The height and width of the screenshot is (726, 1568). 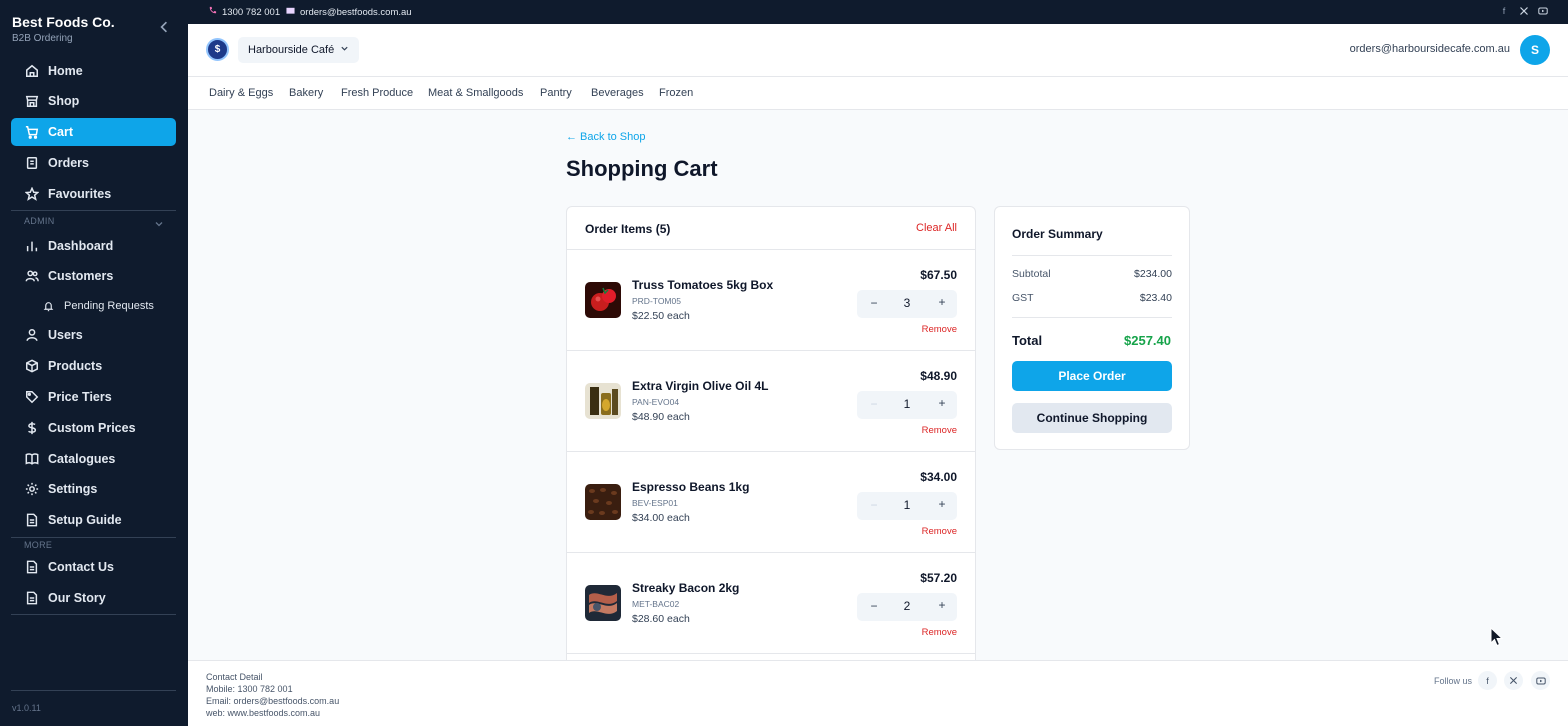 I want to click on item-sku: BEV-ESP01, so click(x=655, y=503).